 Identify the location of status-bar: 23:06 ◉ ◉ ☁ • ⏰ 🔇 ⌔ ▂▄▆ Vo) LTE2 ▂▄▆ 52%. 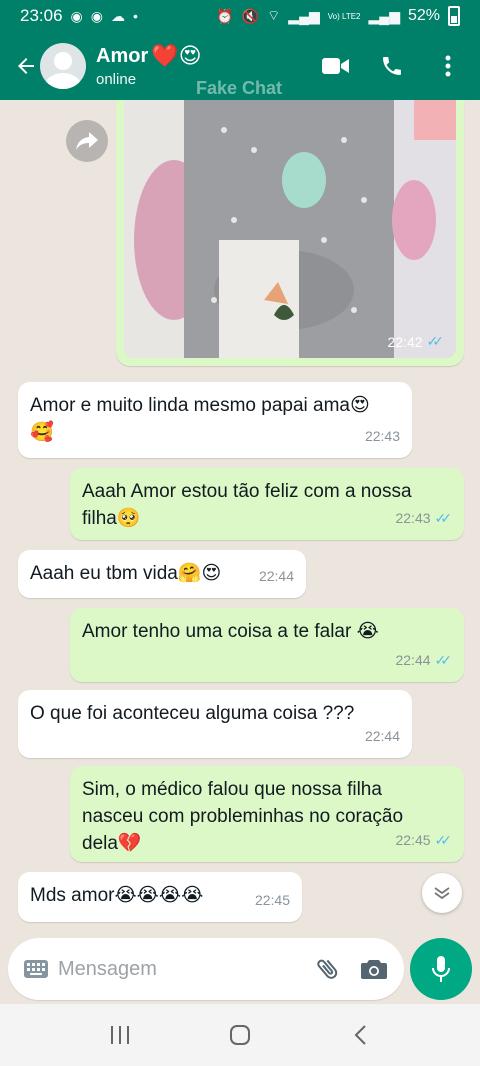
(240, 16).